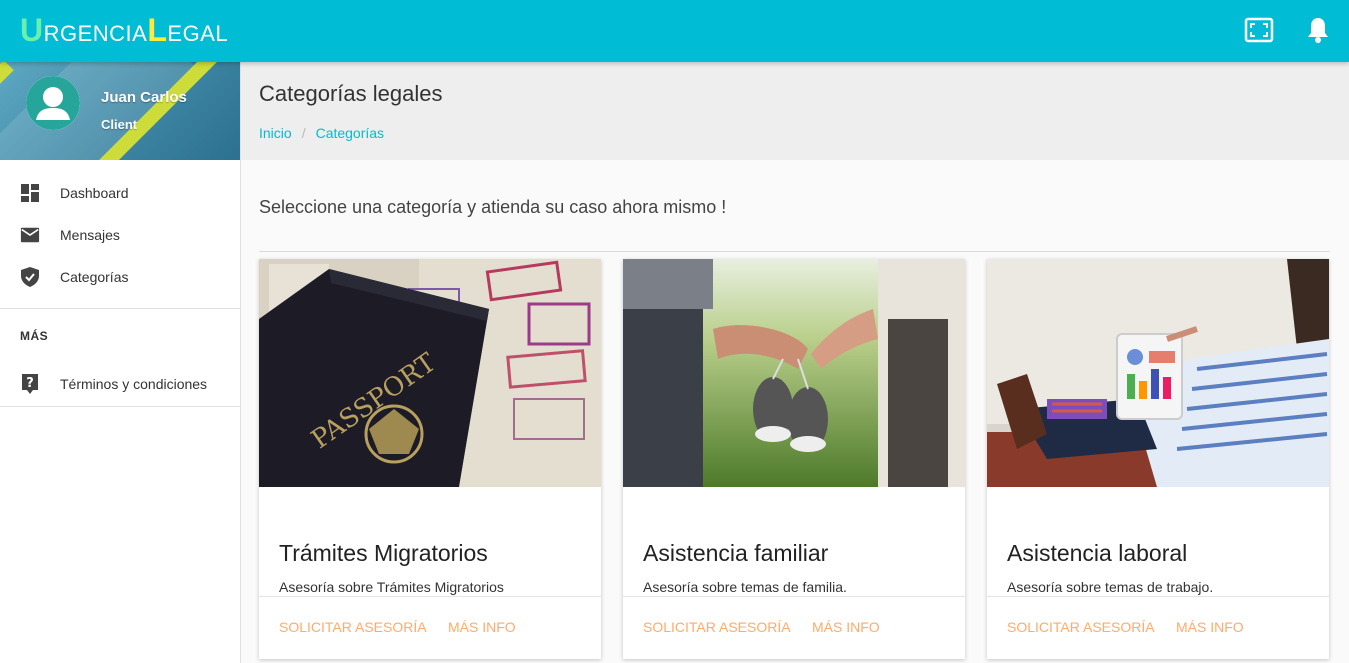 Image resolution: width=1349 pixels, height=663 pixels. Describe the element at coordinates (674, 31) in the screenshot. I see `top-app-bar: URGENCIALEGAL` at that location.